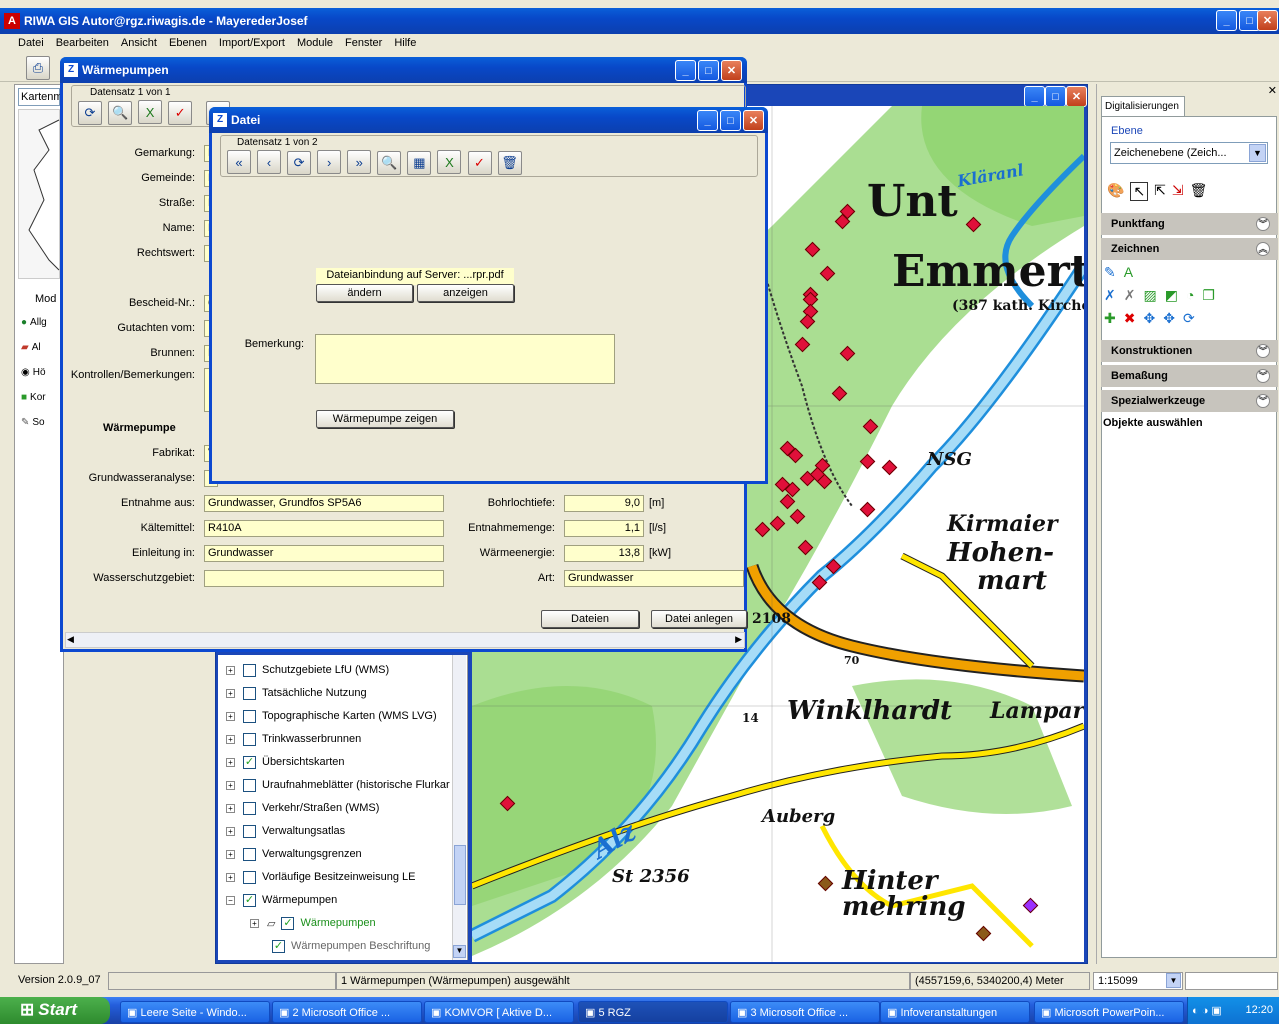 Image resolution: width=1279 pixels, height=1024 pixels. Describe the element at coordinates (38, 68) in the screenshot. I see `print-icon: ⎙` at that location.